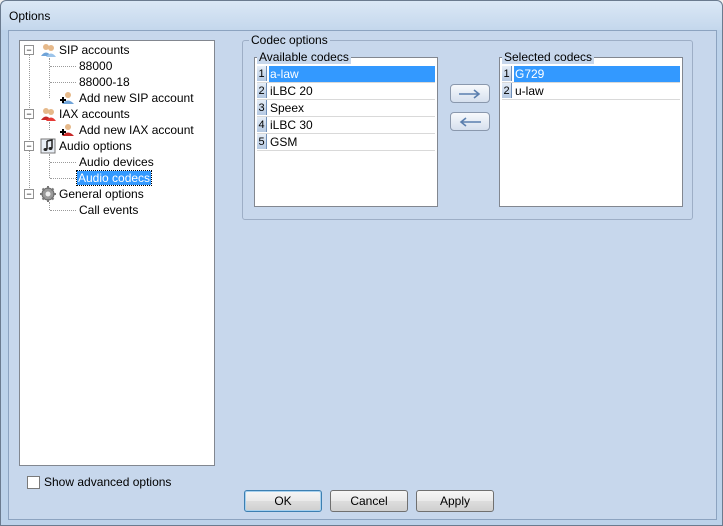 The image size is (723, 526). What do you see at coordinates (94, 50) in the screenshot?
I see `tree-item-sip-accounts: SIP accounts` at bounding box center [94, 50].